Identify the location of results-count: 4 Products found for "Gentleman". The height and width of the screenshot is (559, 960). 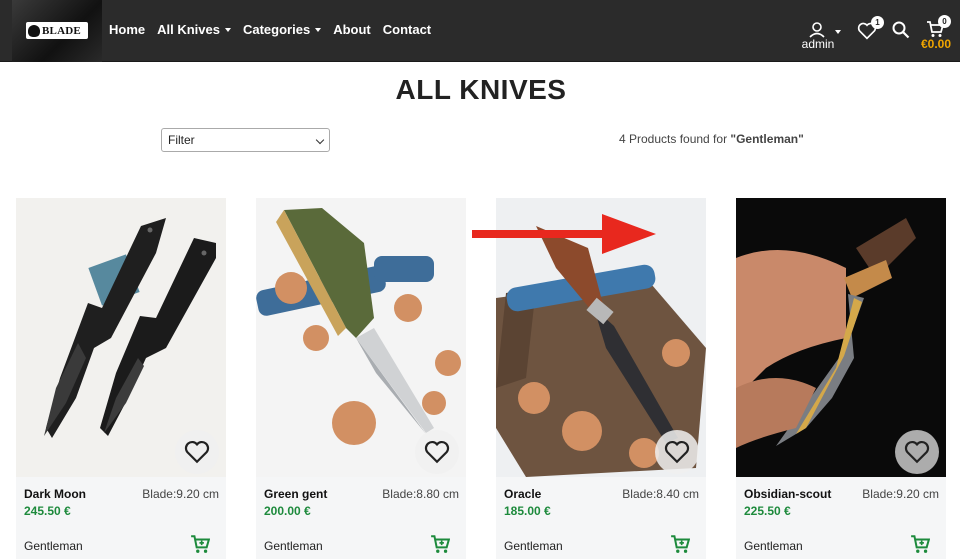
(711, 139).